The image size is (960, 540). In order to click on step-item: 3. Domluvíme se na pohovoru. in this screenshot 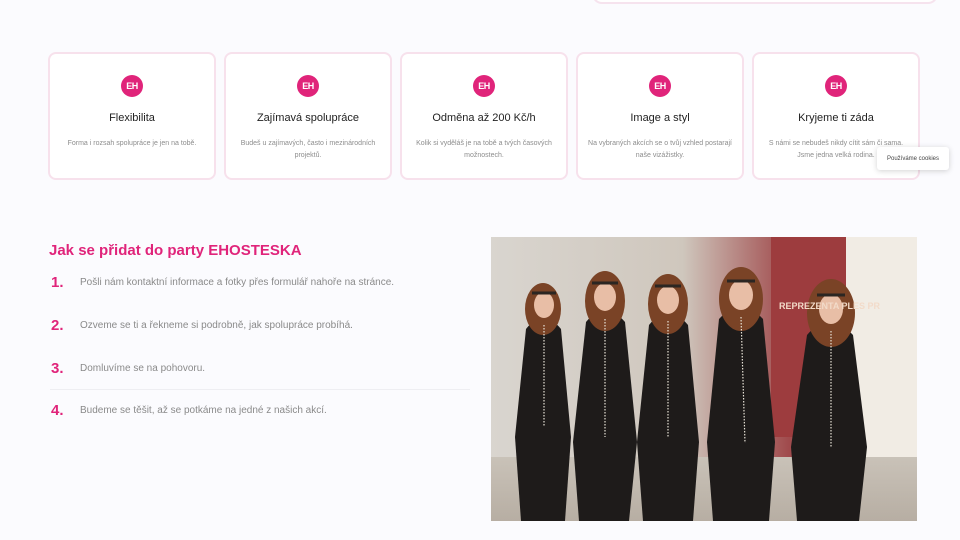, I will do `click(128, 368)`.